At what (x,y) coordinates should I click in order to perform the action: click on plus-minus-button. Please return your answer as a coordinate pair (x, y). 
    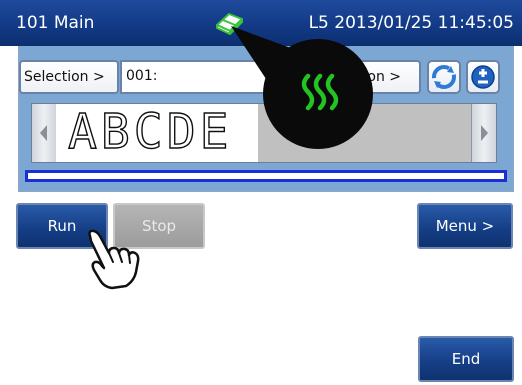
    Looking at the image, I should click on (483, 77).